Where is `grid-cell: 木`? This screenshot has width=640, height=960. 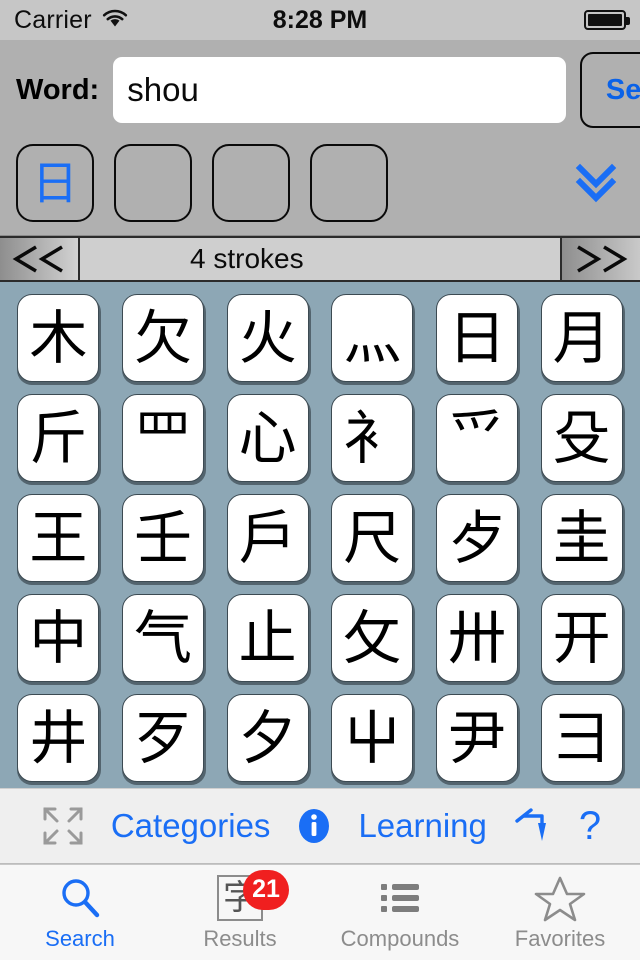 grid-cell: 木 is located at coordinates (58, 338).